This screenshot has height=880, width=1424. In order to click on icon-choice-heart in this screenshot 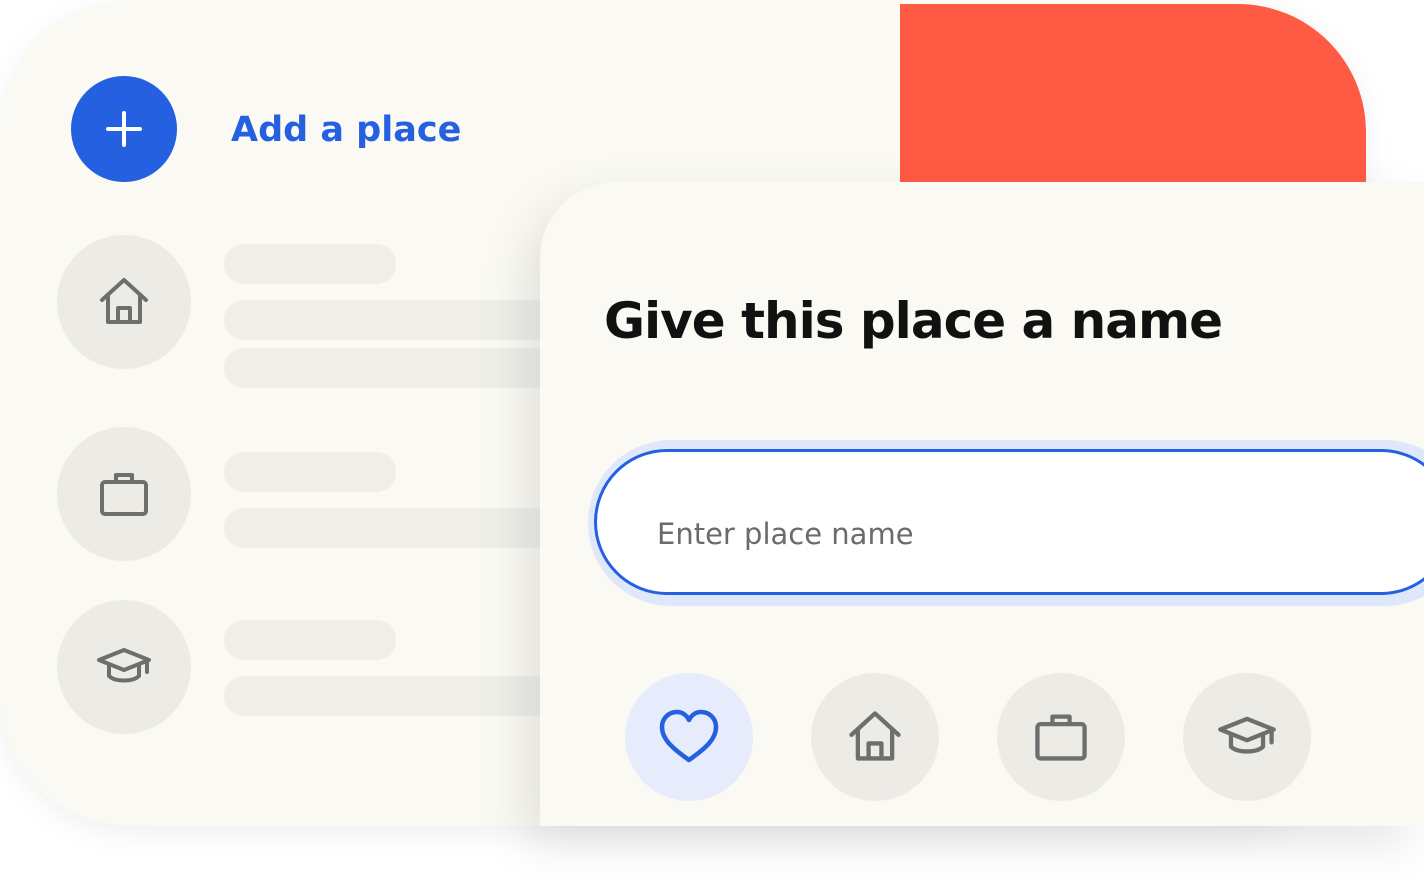, I will do `click(689, 737)`.